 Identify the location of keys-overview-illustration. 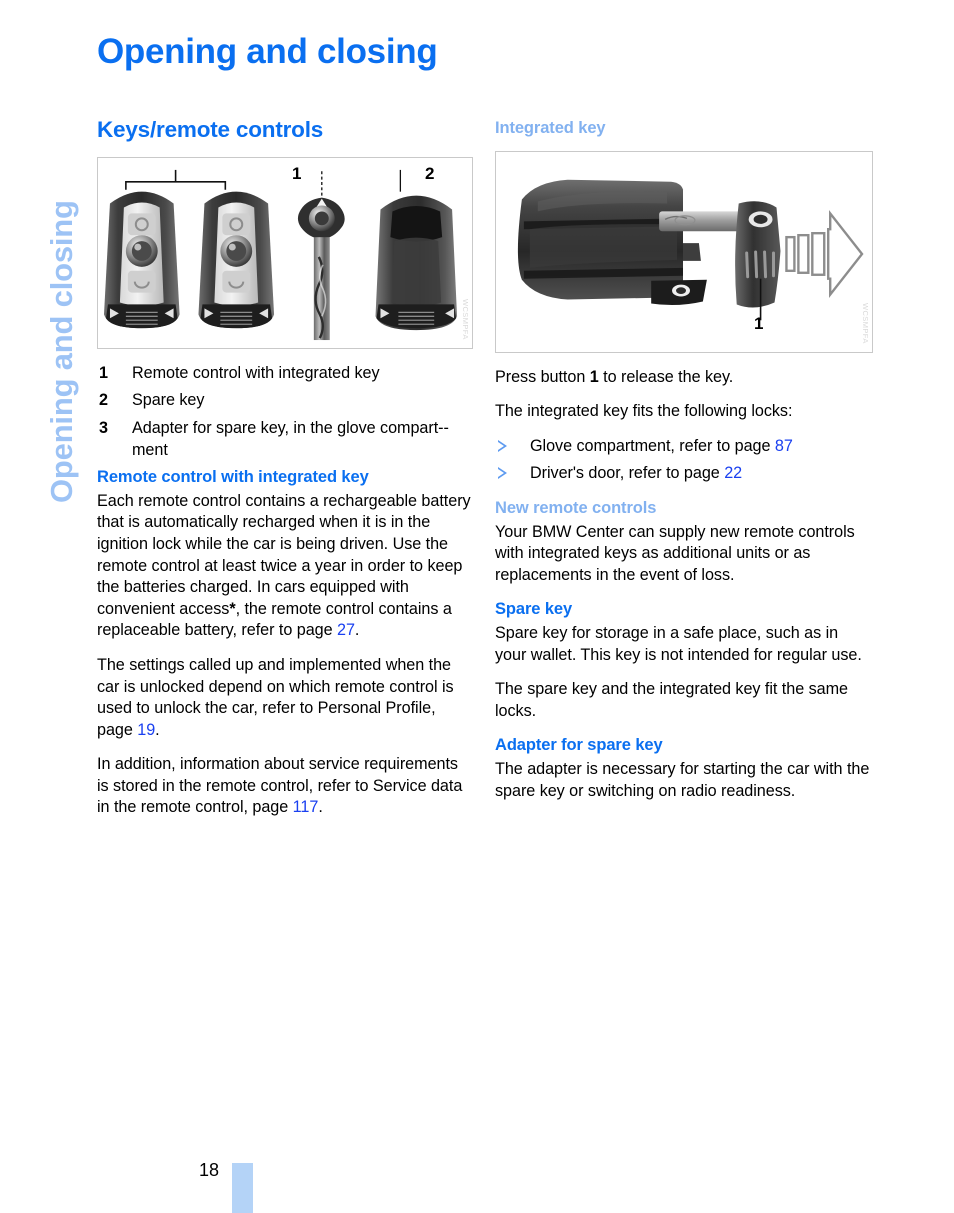
(280, 254).